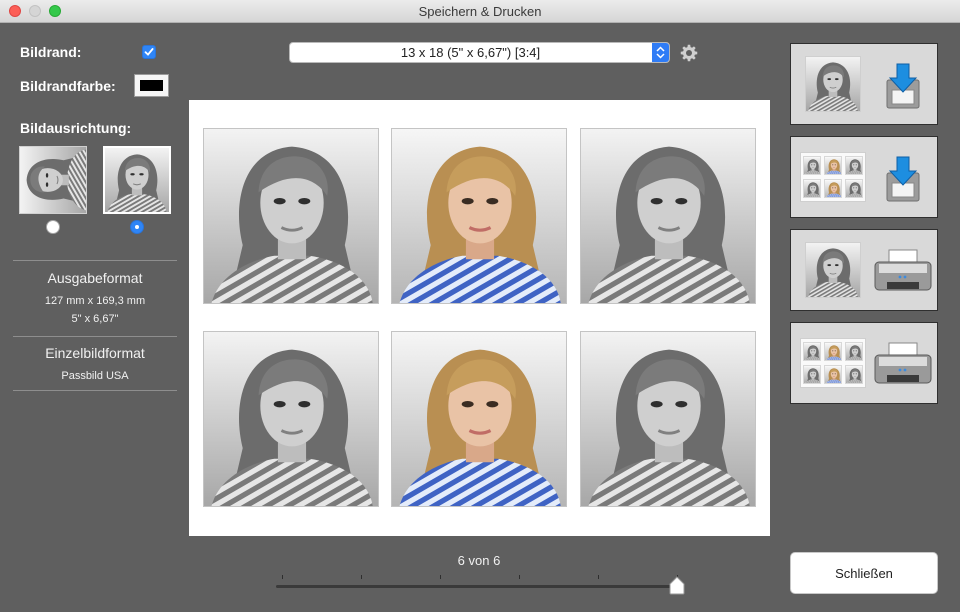 This screenshot has height=612, width=960. Describe the element at coordinates (95, 301) in the screenshot. I see `output-format-mm: 127 mm x 169,3 mm` at that location.